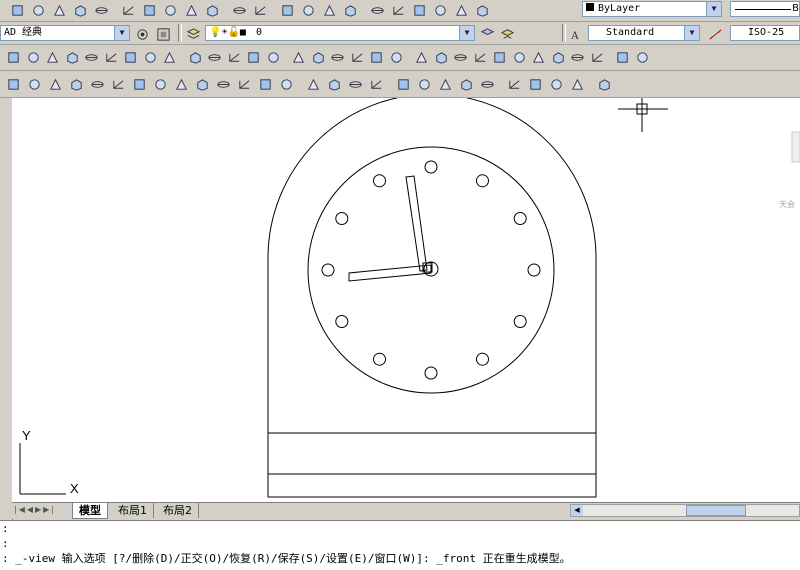 The image size is (800, 570). What do you see at coordinates (142, 34) in the screenshot?
I see `workspace-settings-icon` at bounding box center [142, 34].